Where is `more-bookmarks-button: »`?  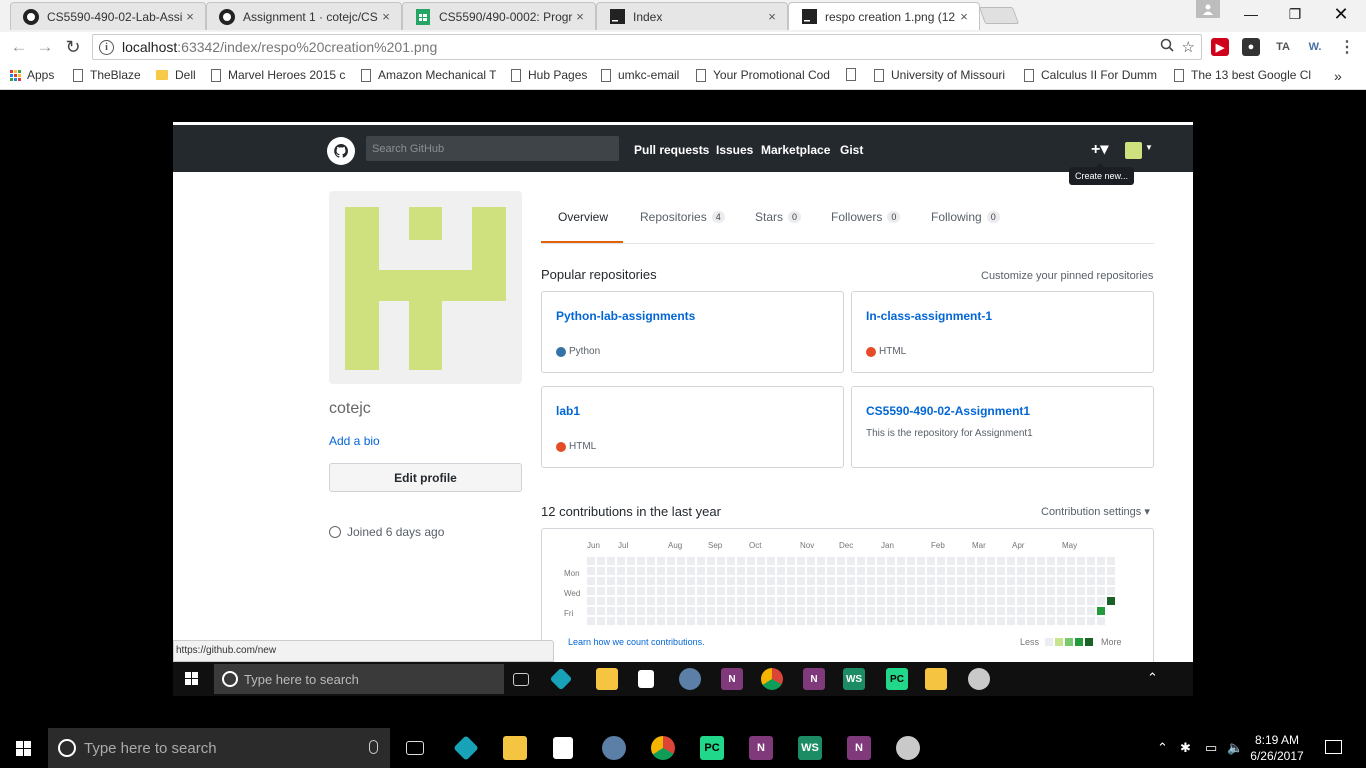
more-bookmarks-button: » is located at coordinates (1338, 76).